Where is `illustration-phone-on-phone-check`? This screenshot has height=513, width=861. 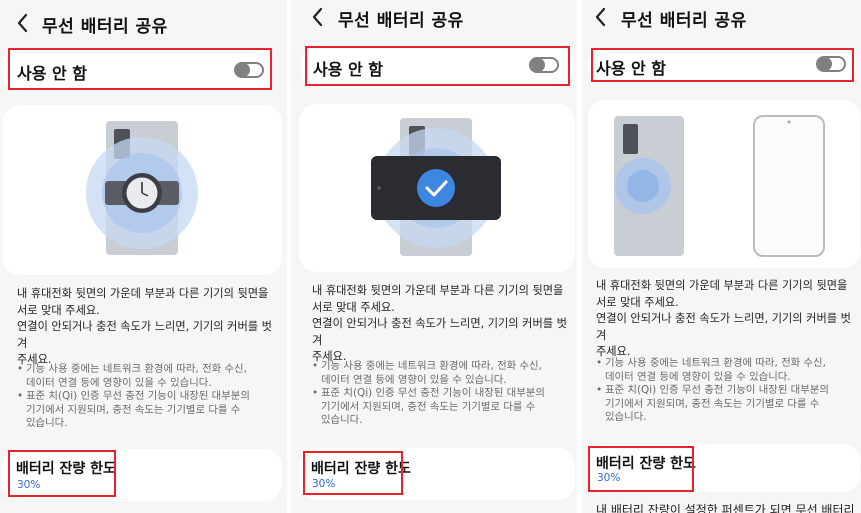 illustration-phone-on-phone-check is located at coordinates (436, 187).